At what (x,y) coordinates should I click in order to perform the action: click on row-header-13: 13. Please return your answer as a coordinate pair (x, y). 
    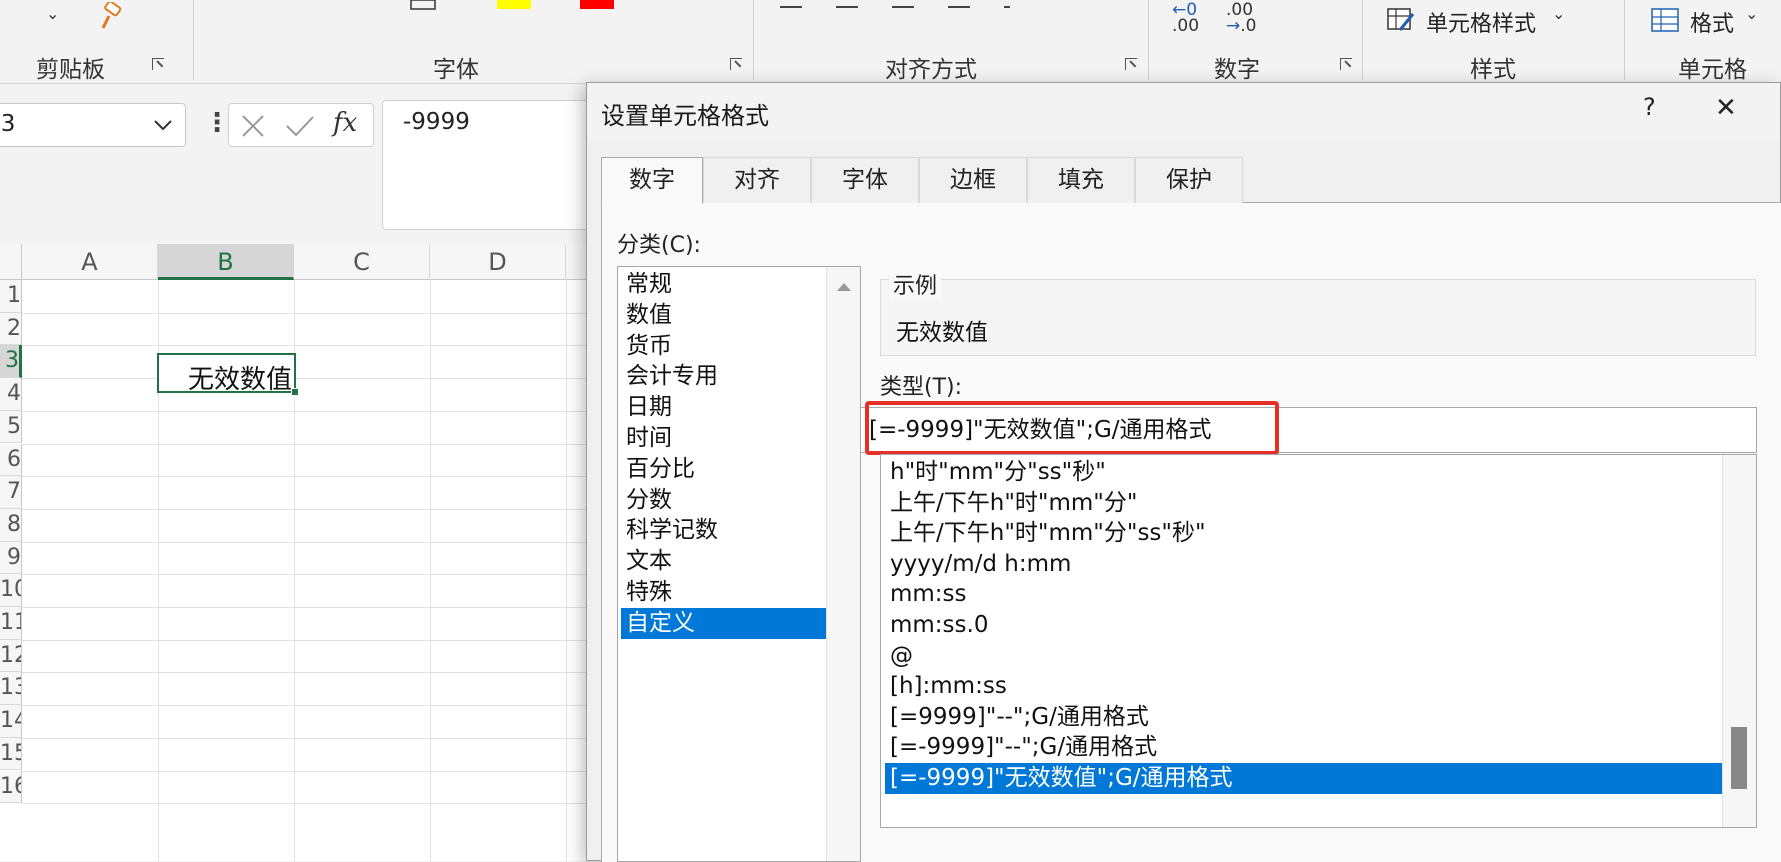
    Looking at the image, I should click on (11, 689).